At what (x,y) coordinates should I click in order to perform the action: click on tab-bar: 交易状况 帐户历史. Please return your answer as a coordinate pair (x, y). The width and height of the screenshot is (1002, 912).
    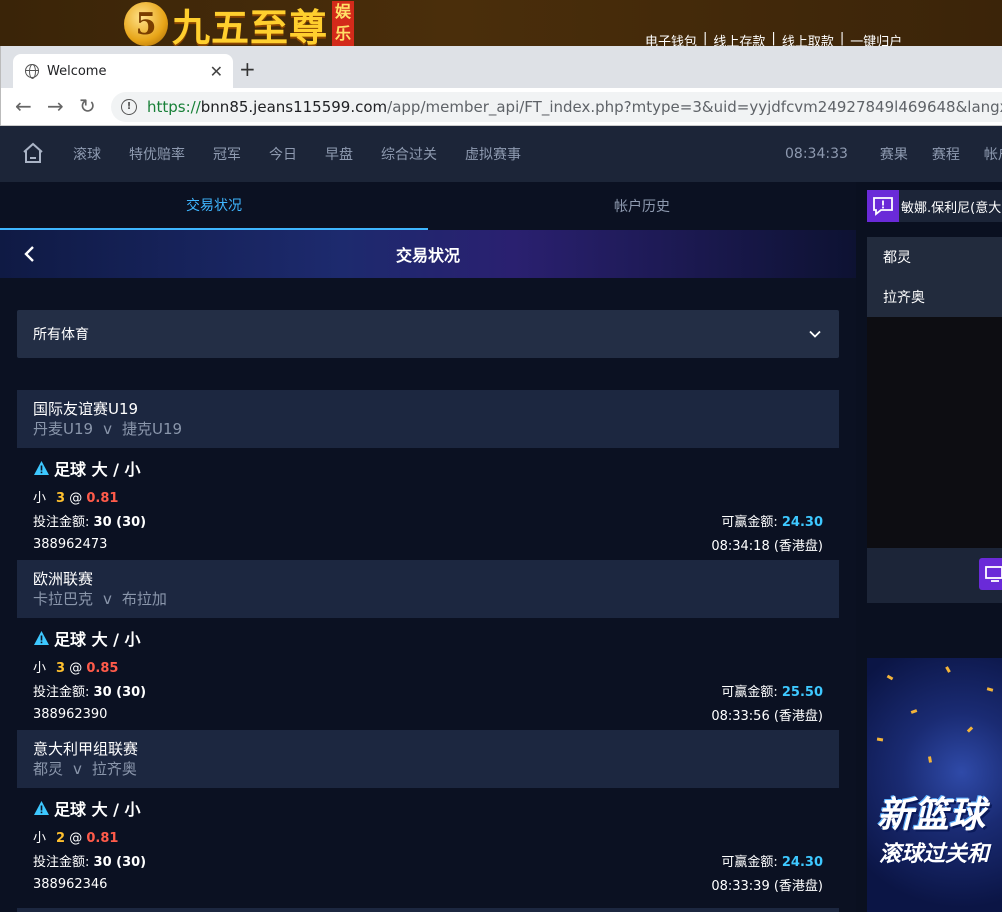
    Looking at the image, I should click on (428, 206).